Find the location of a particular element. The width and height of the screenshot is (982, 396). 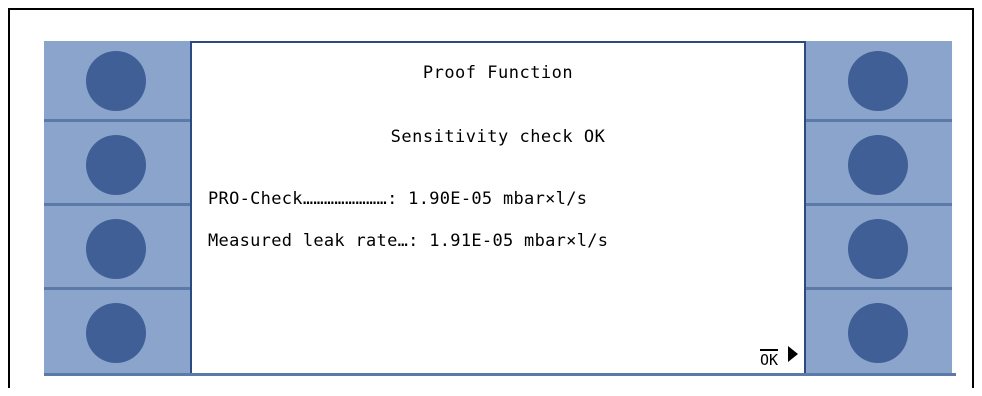

arrow-right-icon is located at coordinates (793, 354).